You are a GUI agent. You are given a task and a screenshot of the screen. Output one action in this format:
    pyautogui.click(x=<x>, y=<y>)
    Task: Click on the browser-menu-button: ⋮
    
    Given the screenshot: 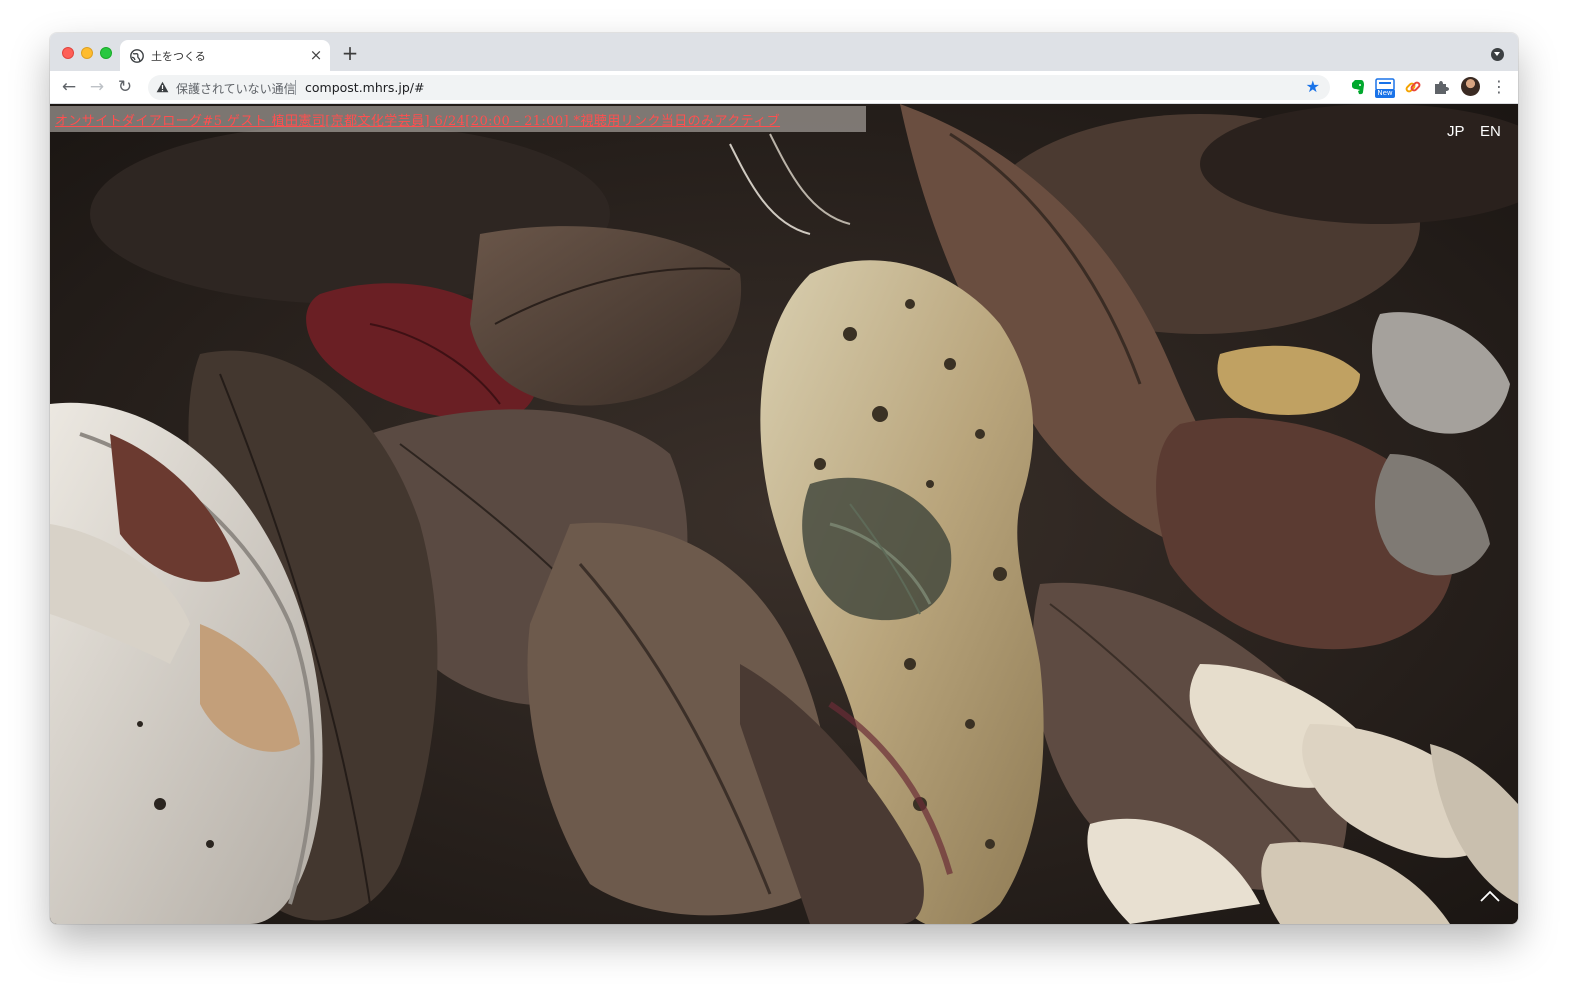 What is the action you would take?
    pyautogui.click(x=1499, y=87)
    